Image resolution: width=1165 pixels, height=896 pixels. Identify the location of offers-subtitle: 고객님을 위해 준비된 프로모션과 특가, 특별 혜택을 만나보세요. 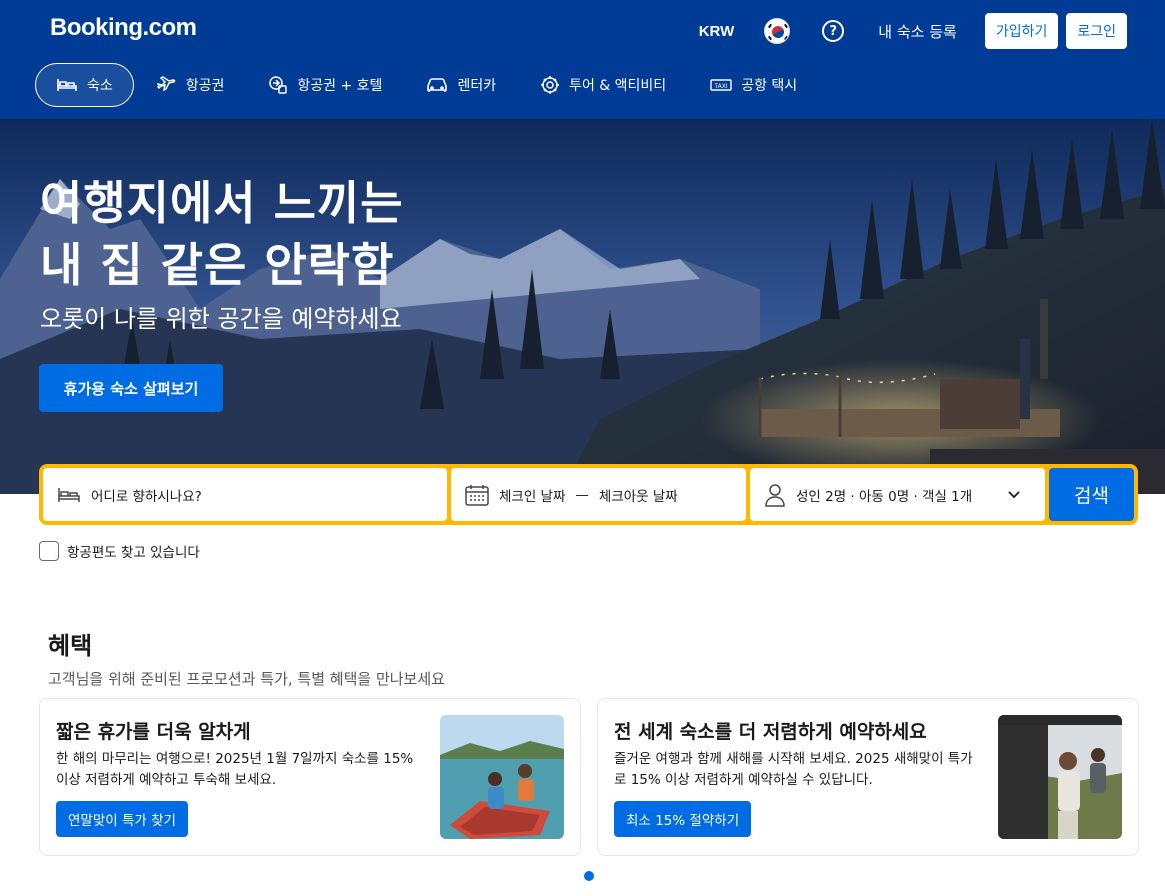
(246, 679).